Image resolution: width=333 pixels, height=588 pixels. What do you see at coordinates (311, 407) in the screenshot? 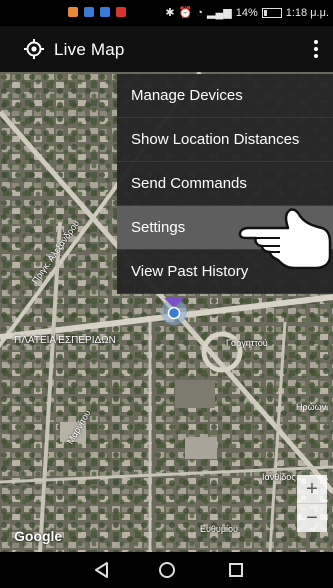
I see `map-label-street: Ηρώων` at bounding box center [311, 407].